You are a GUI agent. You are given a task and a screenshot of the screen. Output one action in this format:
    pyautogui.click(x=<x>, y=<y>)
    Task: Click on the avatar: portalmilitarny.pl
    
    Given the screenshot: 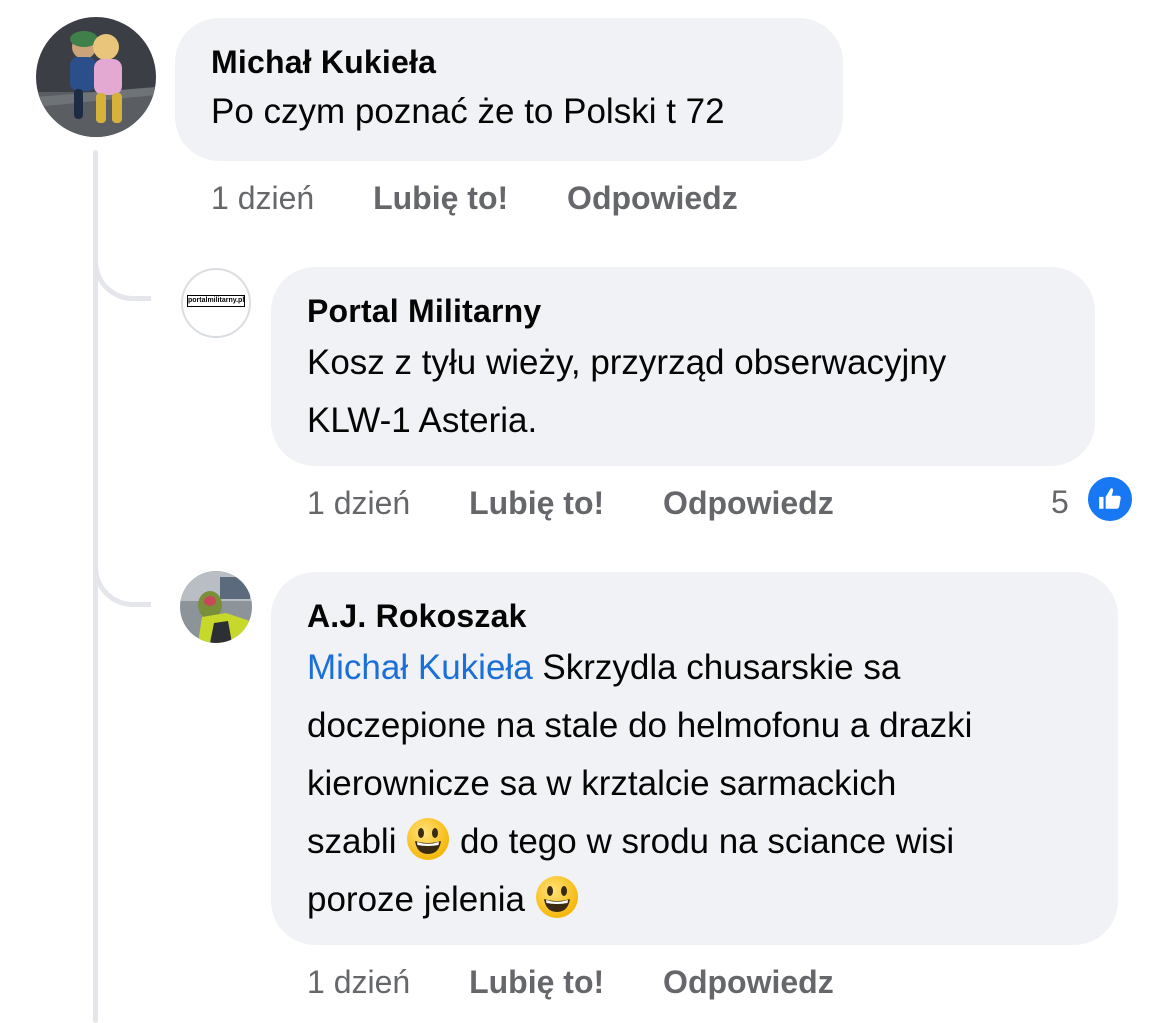 What is the action you would take?
    pyautogui.click(x=216, y=303)
    